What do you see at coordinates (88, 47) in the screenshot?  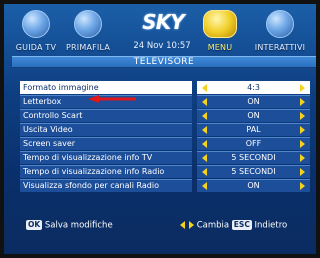 I see `nav-label: PRIMAFILA` at bounding box center [88, 47].